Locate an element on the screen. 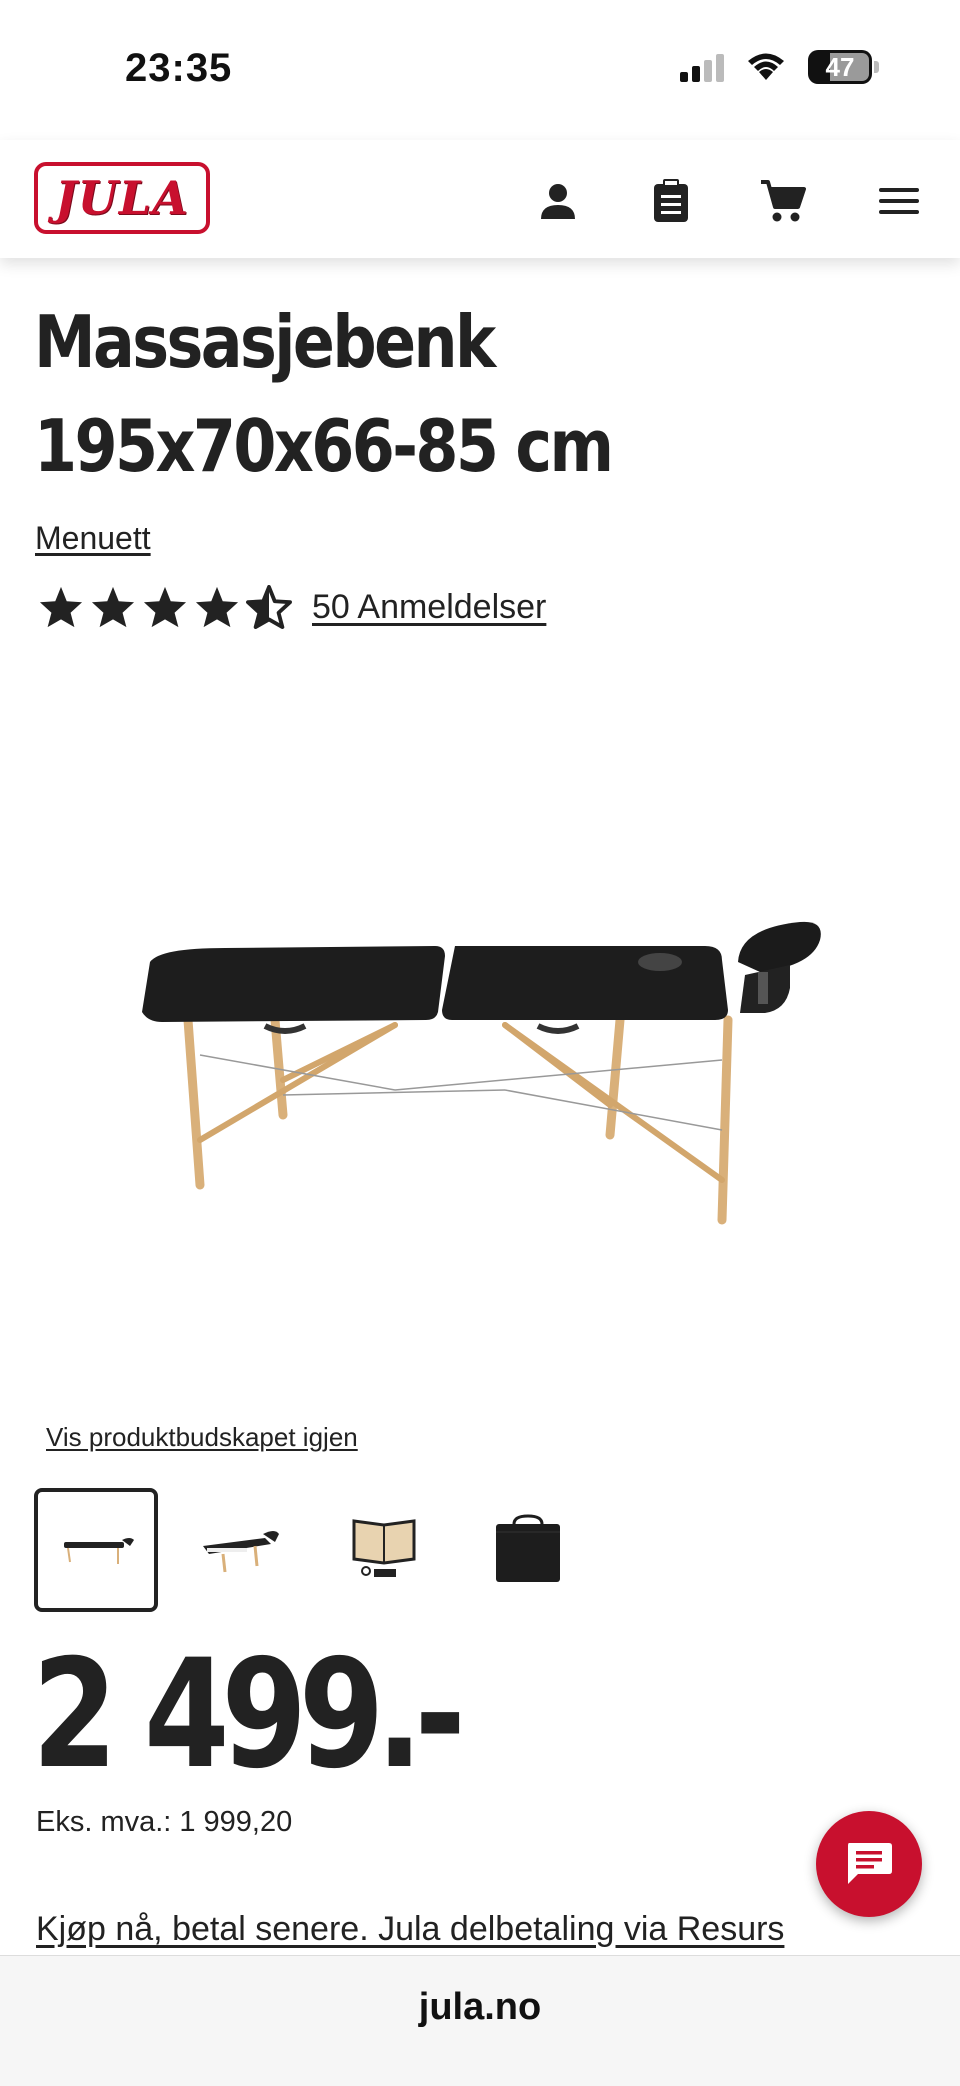 The height and width of the screenshot is (2086, 960). status-time: 23:35 is located at coordinates (179, 68).